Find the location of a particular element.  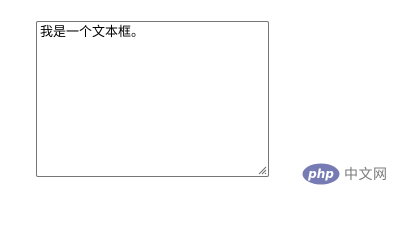

php-logo-text: php is located at coordinates (320, 174).